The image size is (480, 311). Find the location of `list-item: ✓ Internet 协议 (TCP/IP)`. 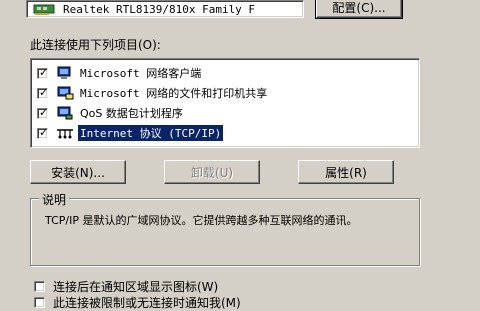

list-item: ✓ Internet 协议 (TCP/IP) is located at coordinates (228, 133).